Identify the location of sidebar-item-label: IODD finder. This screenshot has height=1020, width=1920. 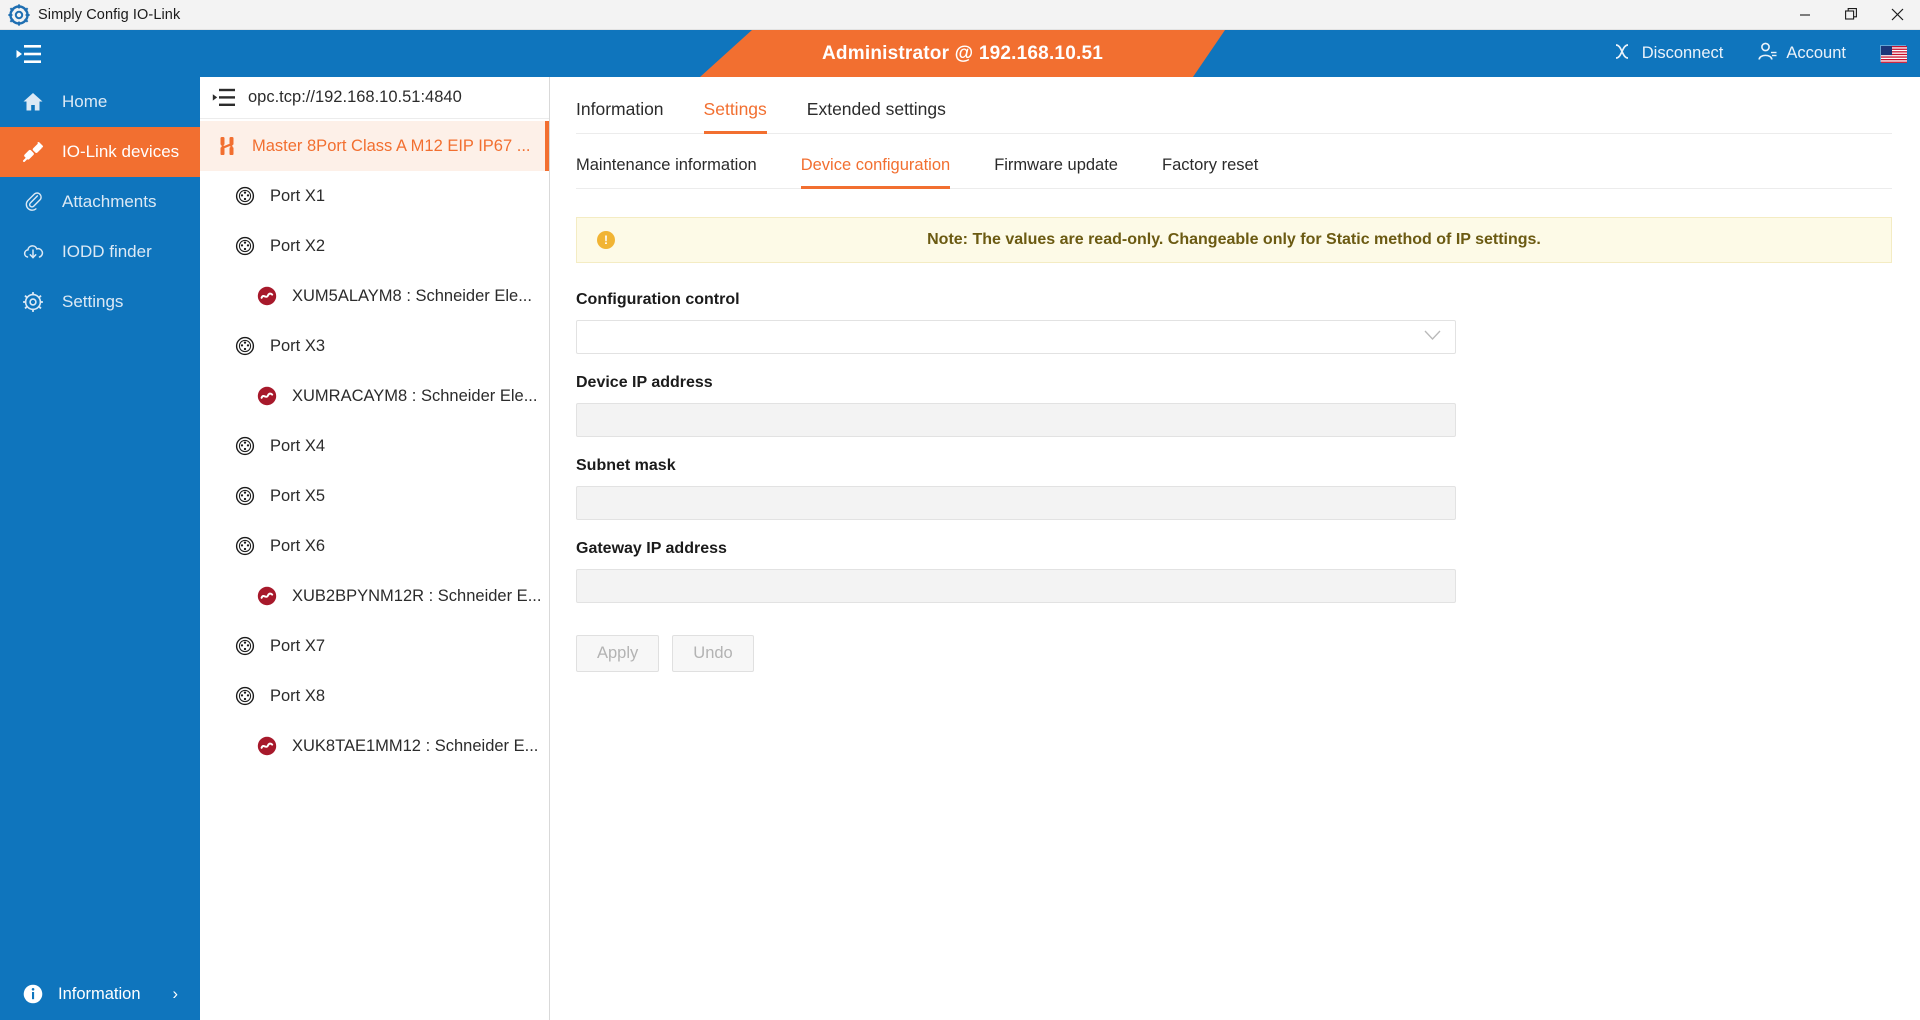
(107, 251).